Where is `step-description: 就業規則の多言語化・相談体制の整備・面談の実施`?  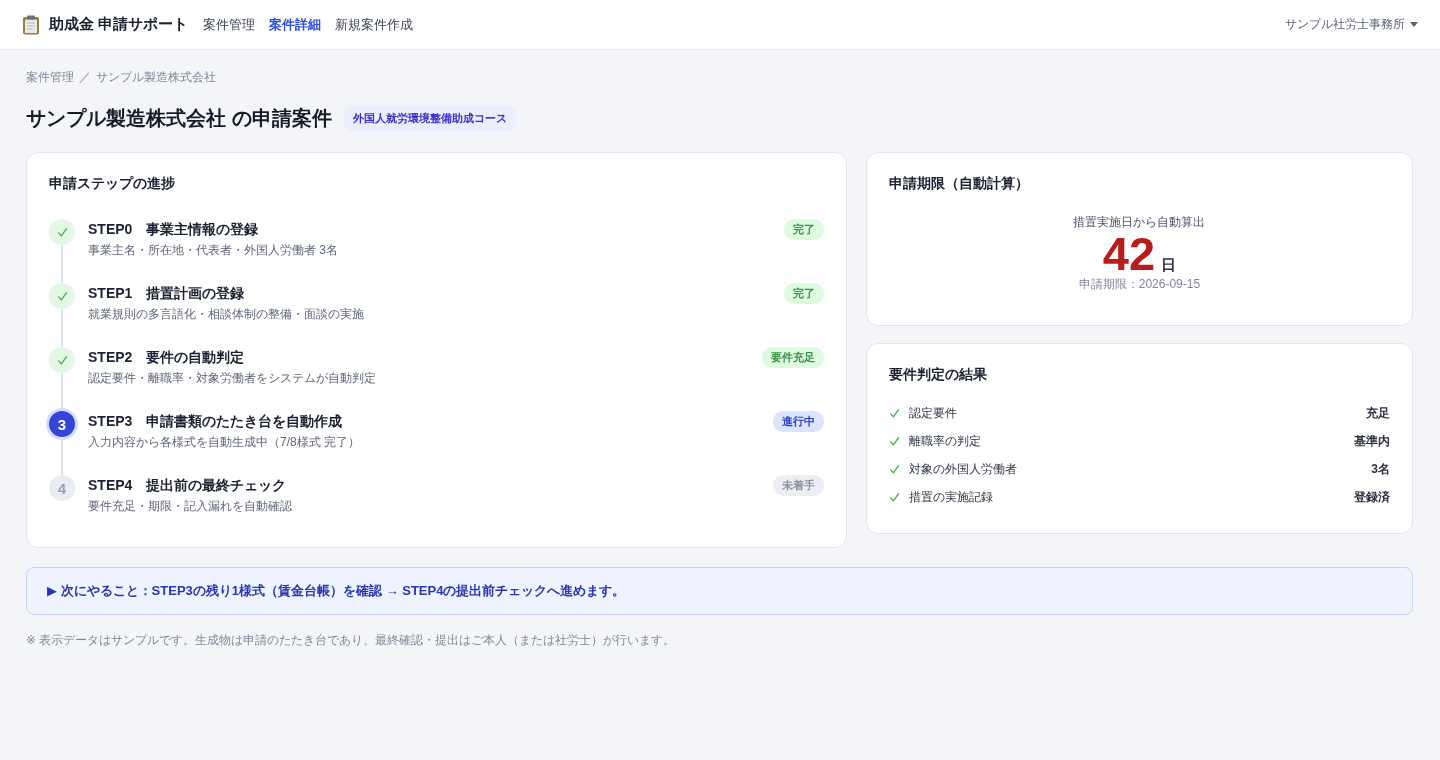
step-description: 就業規則の多言語化・相談体制の整備・面談の実施 is located at coordinates (226, 314).